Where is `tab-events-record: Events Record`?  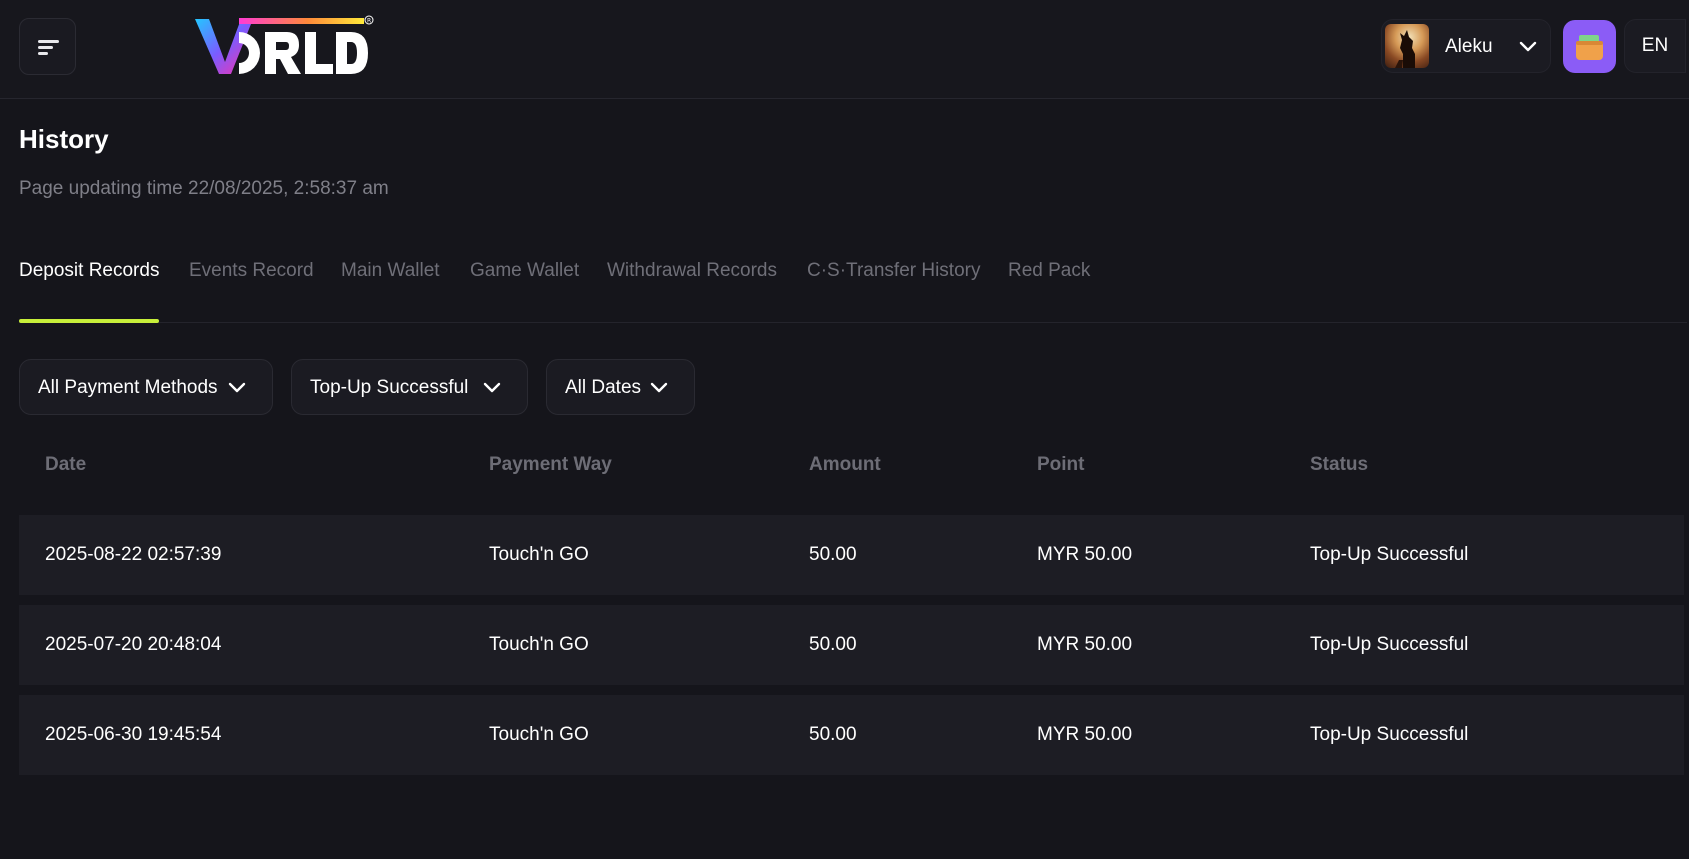
tab-events-record: Events Record is located at coordinates (251, 271).